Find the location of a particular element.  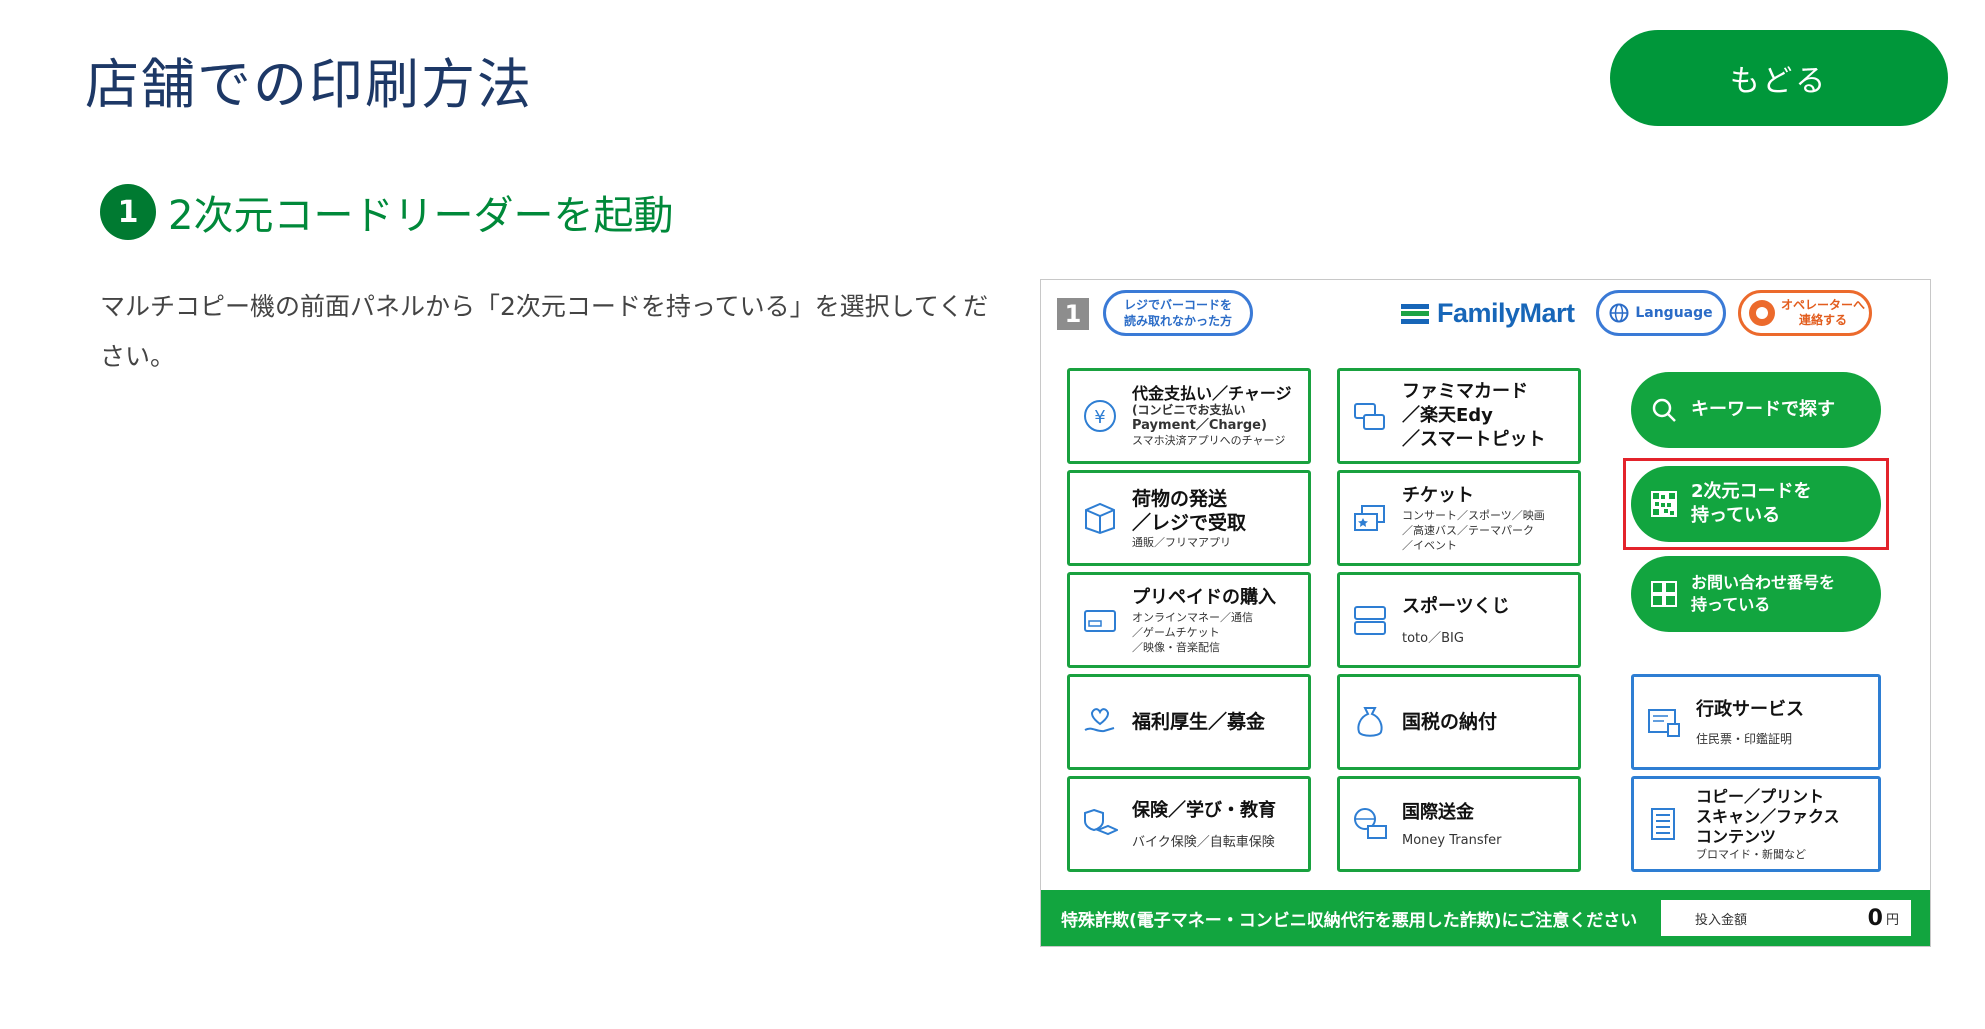

language-button: Language is located at coordinates (1661, 313).